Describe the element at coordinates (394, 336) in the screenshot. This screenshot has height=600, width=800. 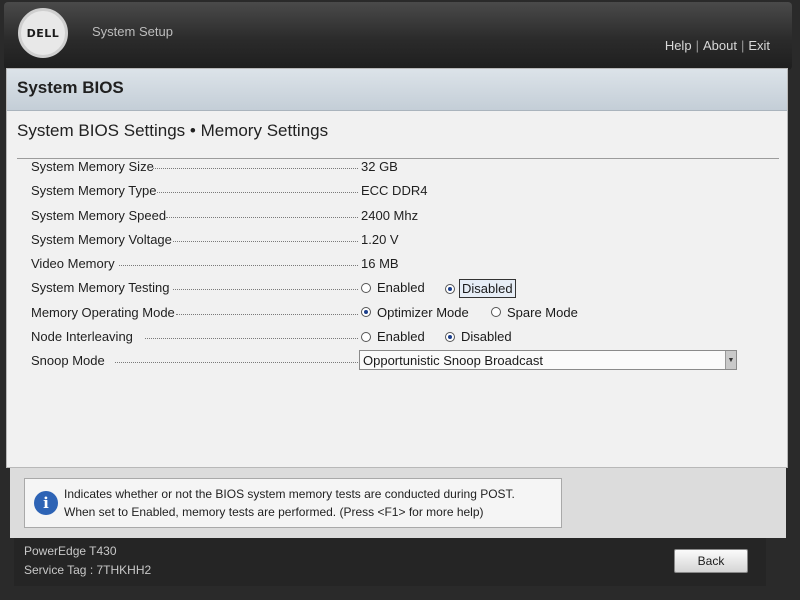
I see `node-interleaving-enabled-radio: Enabled` at that location.